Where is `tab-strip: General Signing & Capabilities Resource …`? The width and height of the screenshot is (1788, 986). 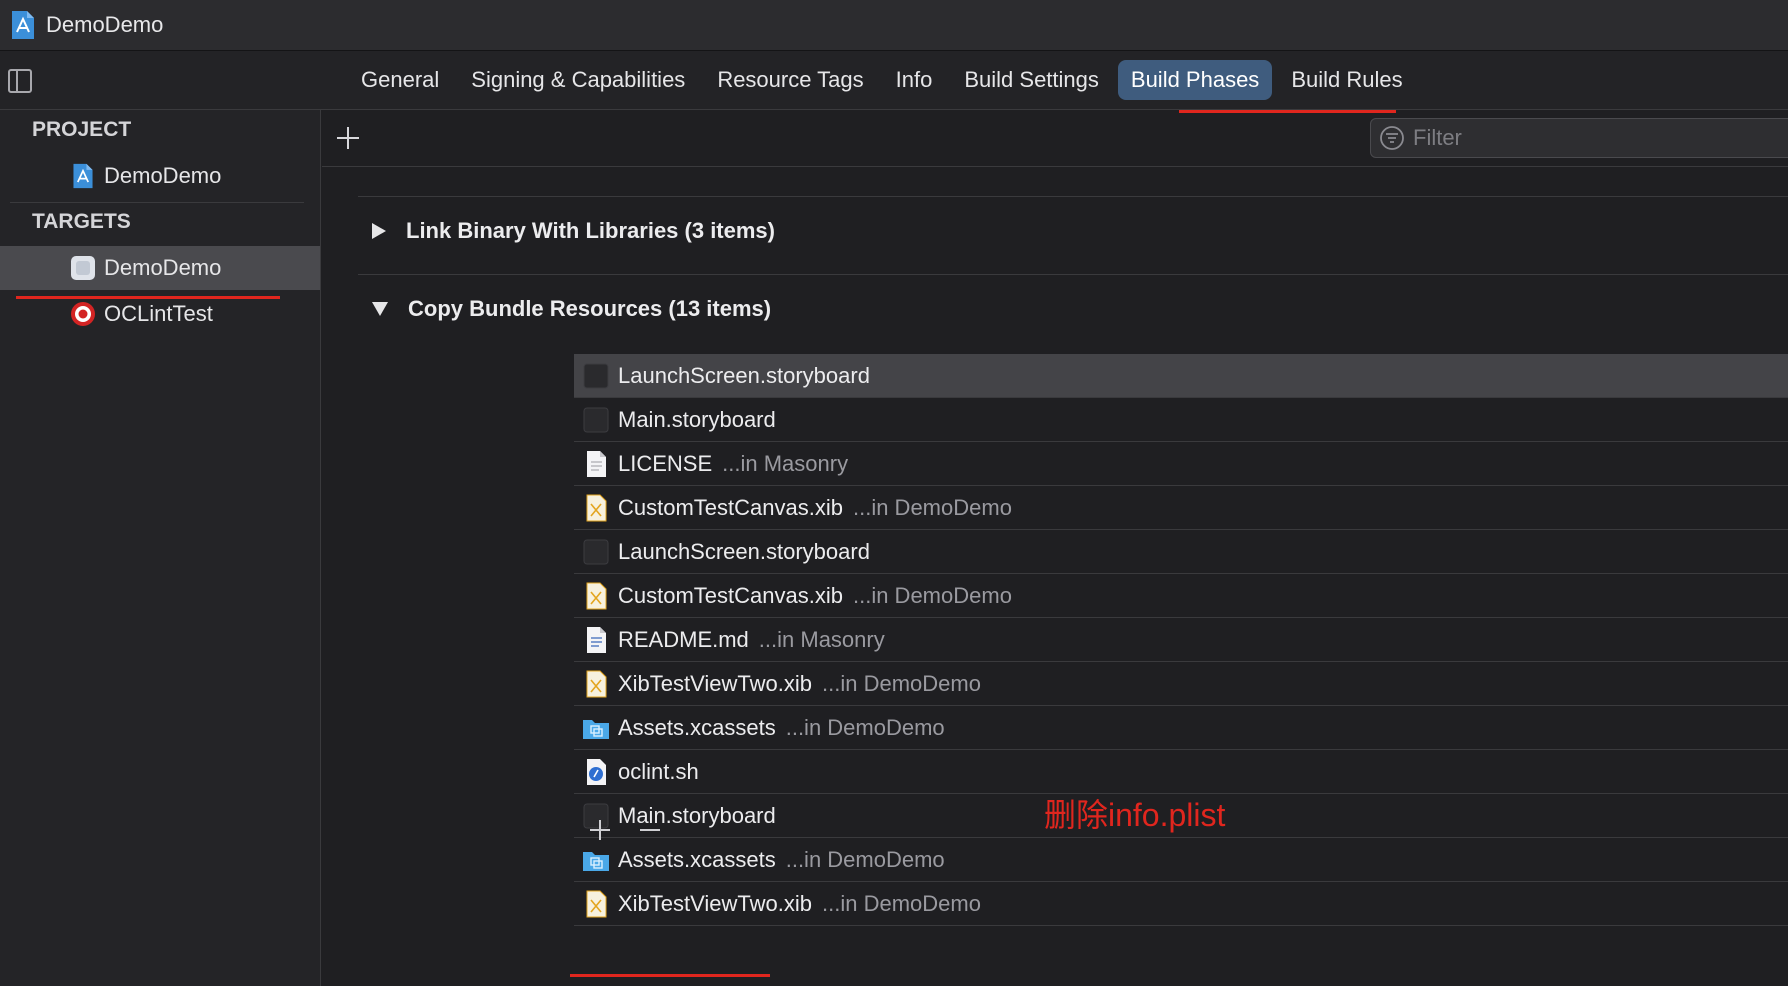 tab-strip: General Signing & Capabilities Resource … is located at coordinates (882, 80).